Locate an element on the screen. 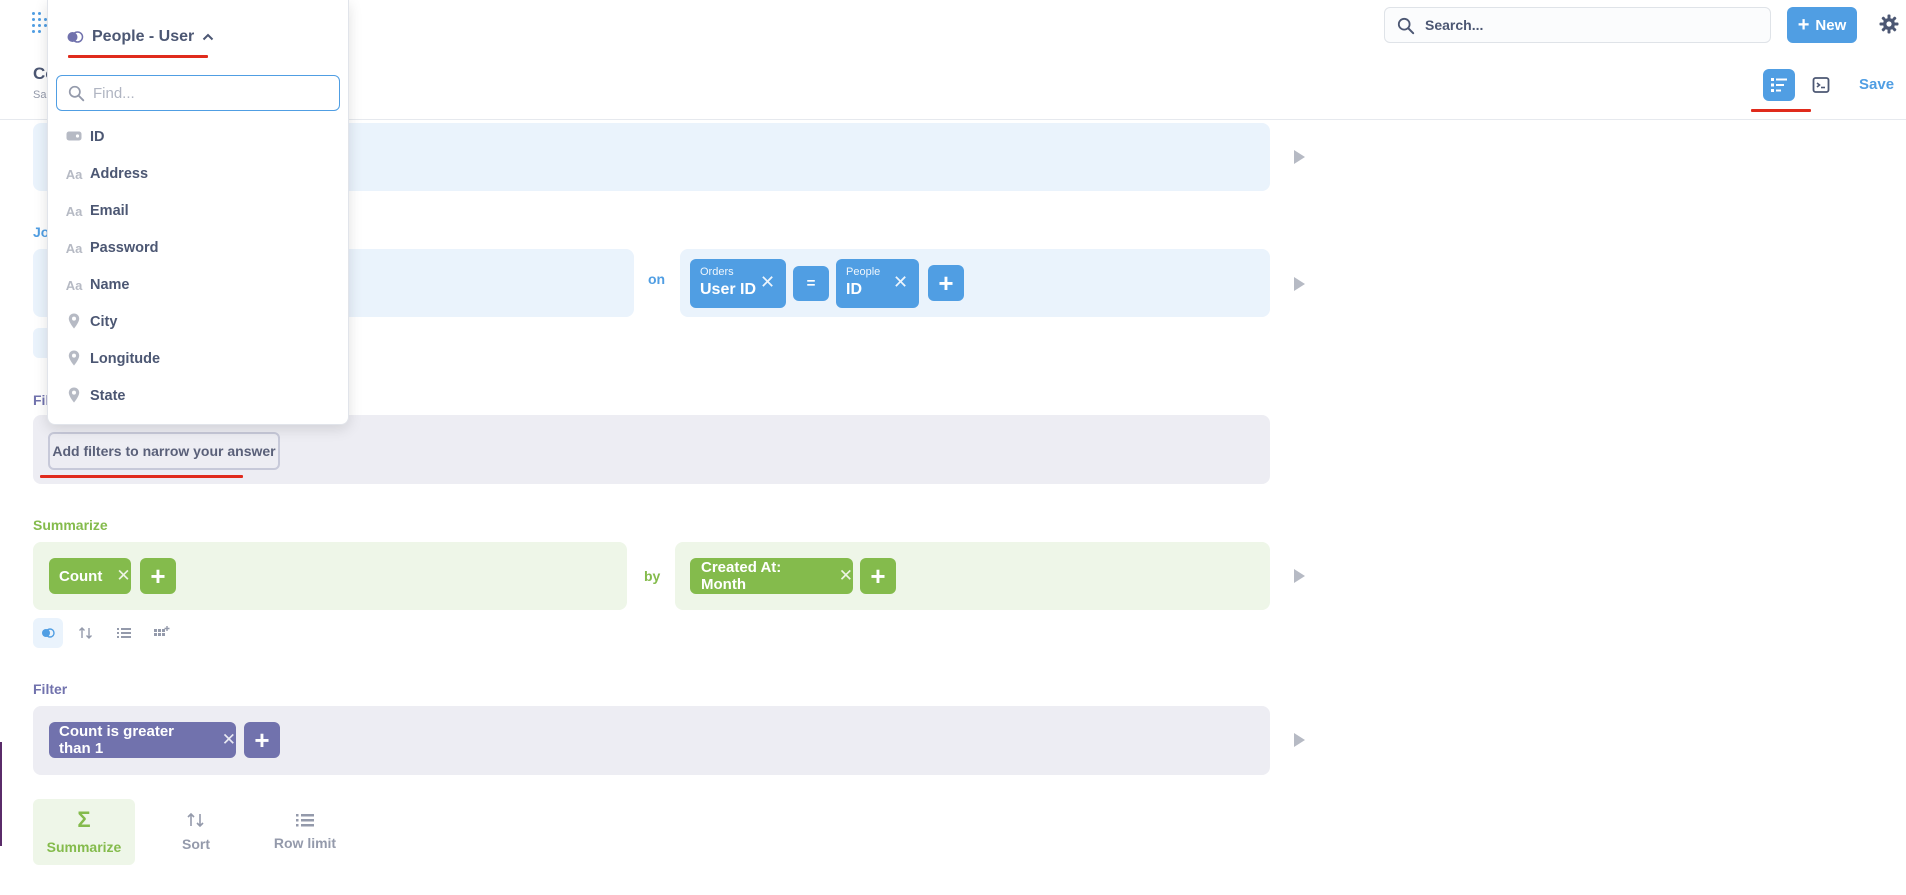 This screenshot has width=1906, height=895. key-icon is located at coordinates (74, 137).